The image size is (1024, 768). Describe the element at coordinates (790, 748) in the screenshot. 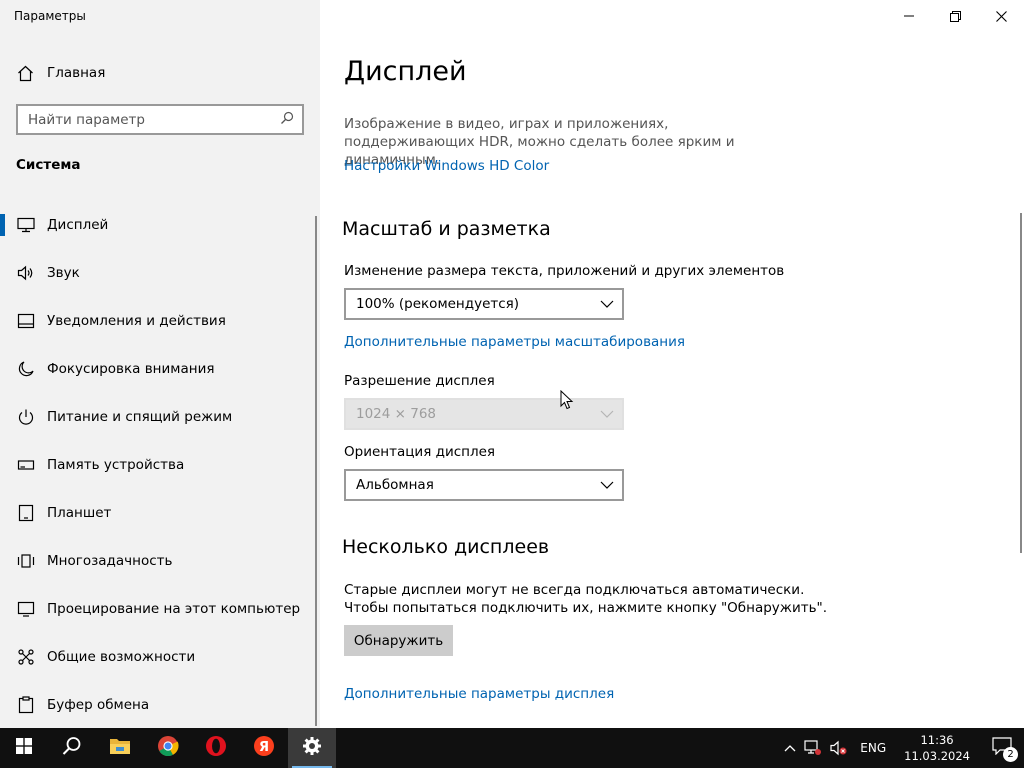

I see `show-hidden-icons` at that location.